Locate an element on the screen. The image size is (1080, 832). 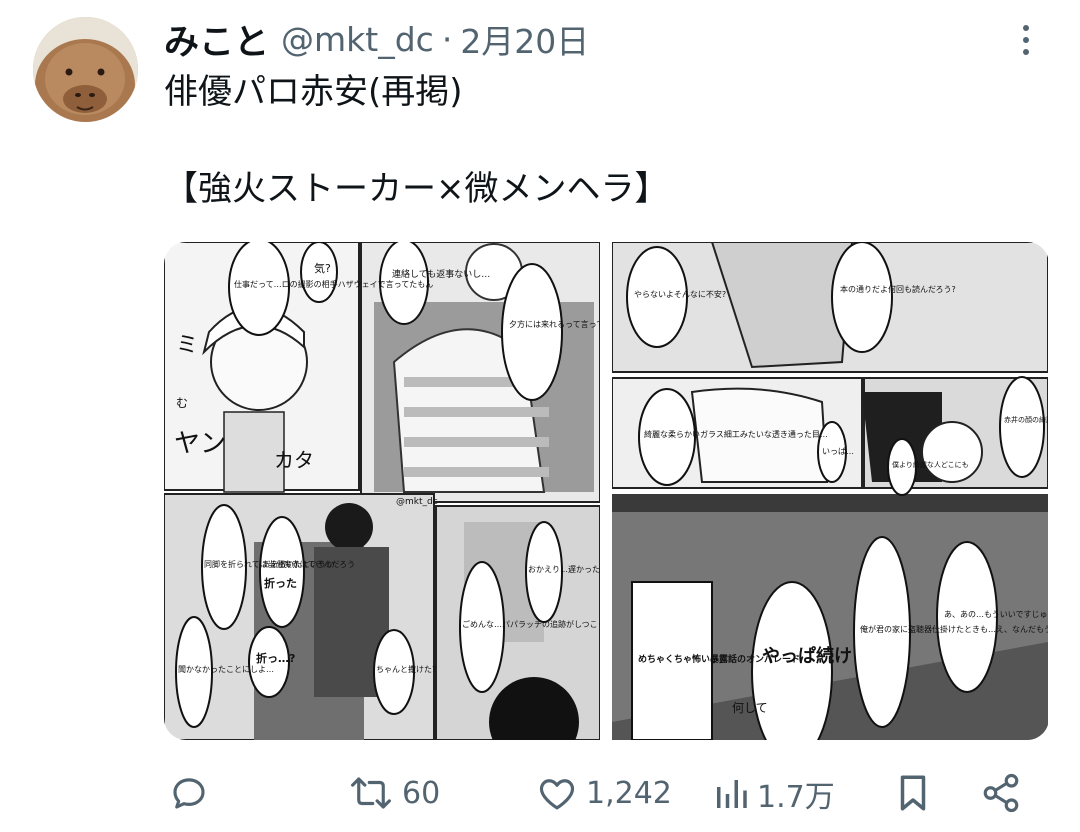
views-button: 1.7万 is located at coordinates (774, 794).